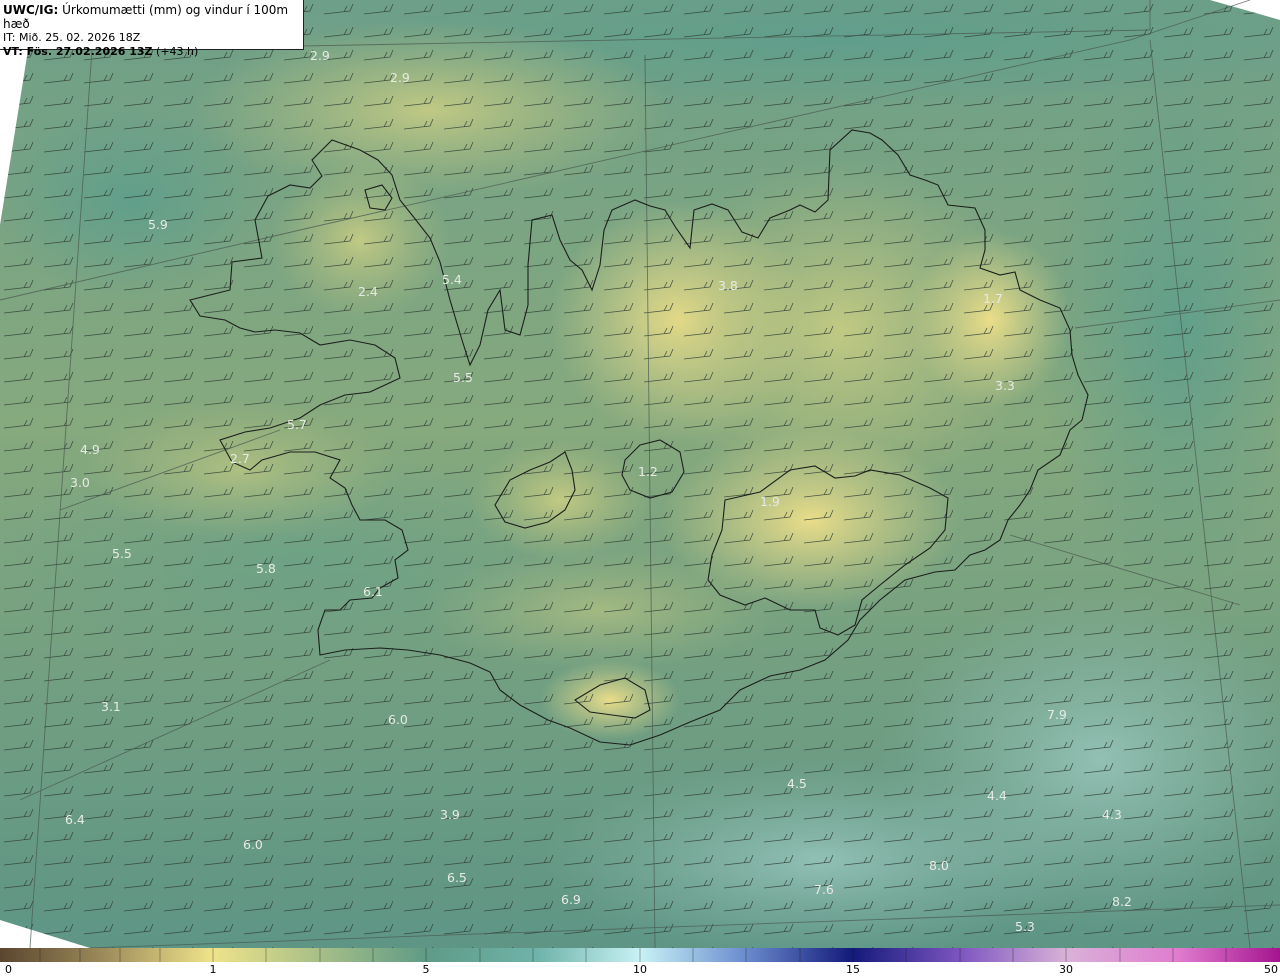 The width and height of the screenshot is (1280, 978). I want to click on colorbar-tick-label: 1, so click(213, 969).